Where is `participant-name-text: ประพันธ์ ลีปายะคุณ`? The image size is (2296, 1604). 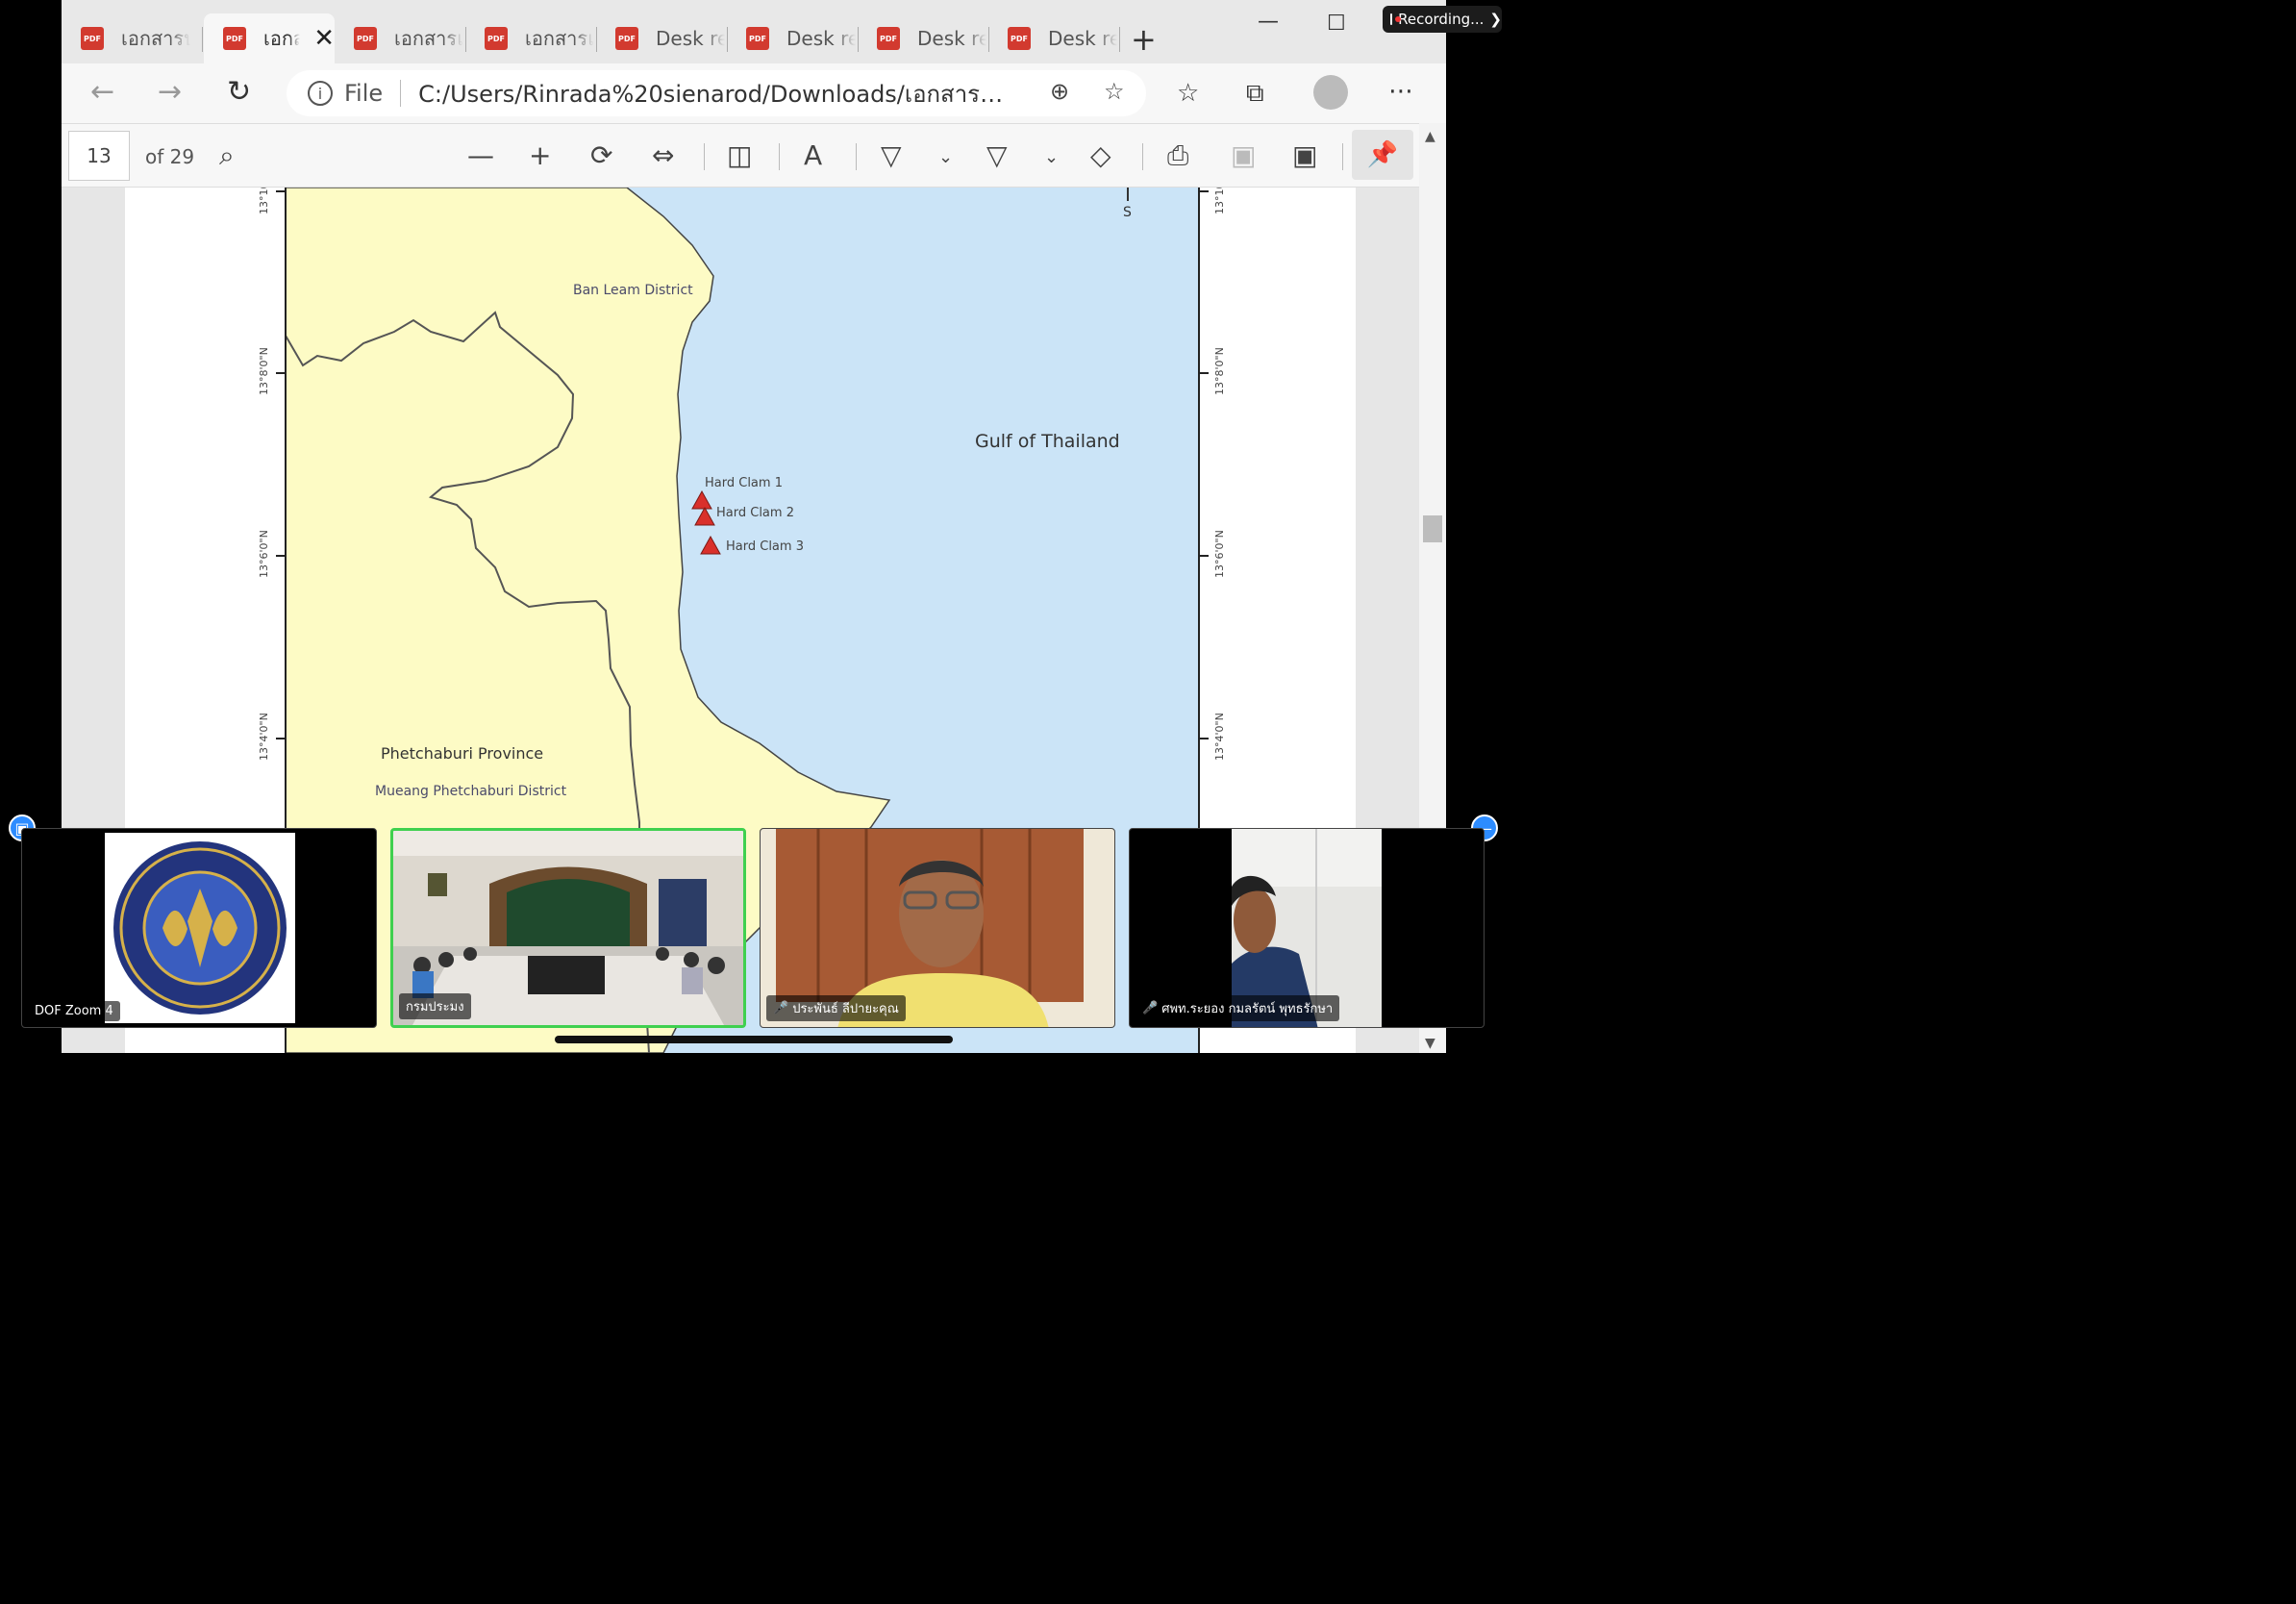
participant-name-text: ประพันธ์ ลีปายะคุณ is located at coordinates (845, 1009).